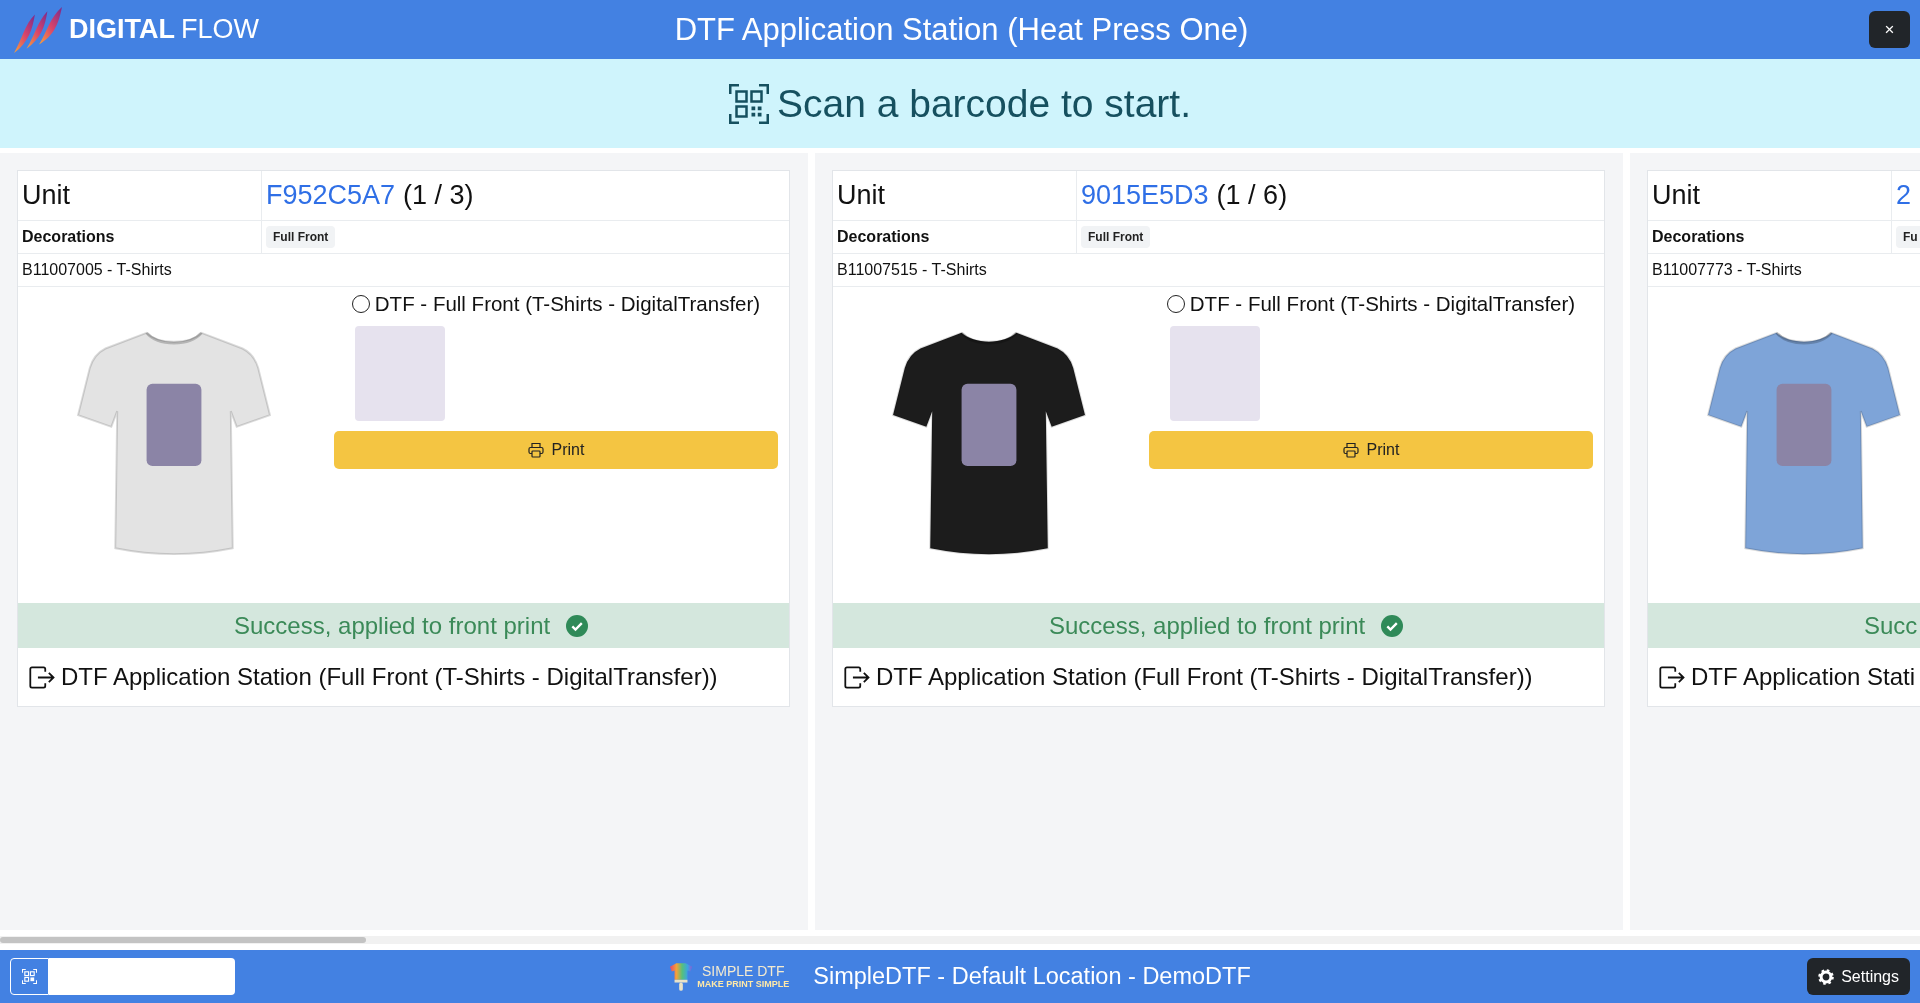 The image size is (1920, 1003). What do you see at coordinates (1858, 976) in the screenshot?
I see `settings-button: Settings` at bounding box center [1858, 976].